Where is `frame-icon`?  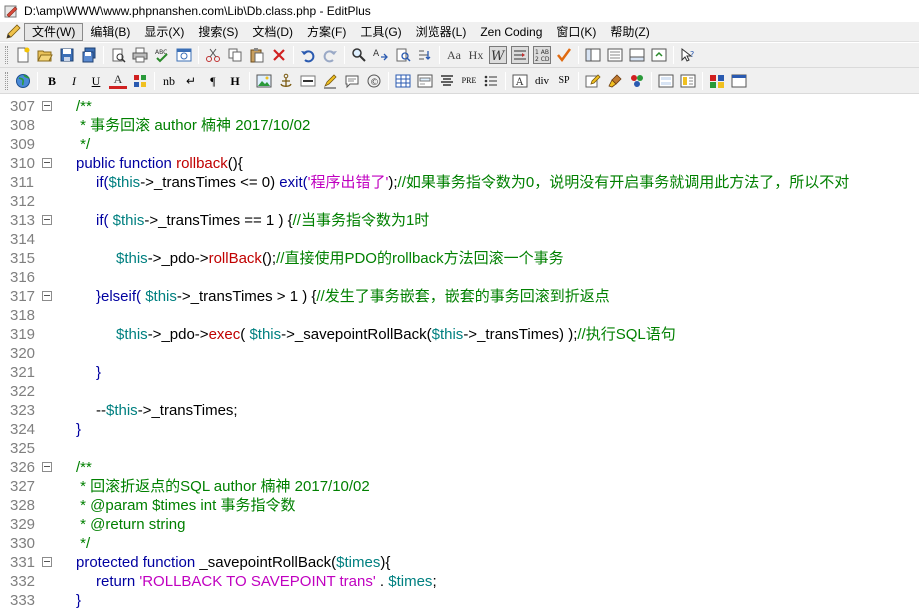
frame-icon is located at coordinates (688, 81).